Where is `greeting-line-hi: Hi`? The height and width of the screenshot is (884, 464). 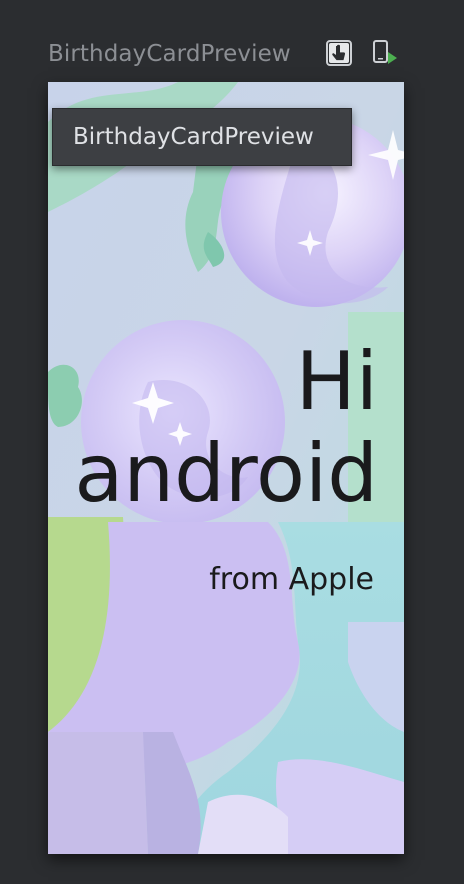 greeting-line-hi: Hi is located at coordinates (336, 381).